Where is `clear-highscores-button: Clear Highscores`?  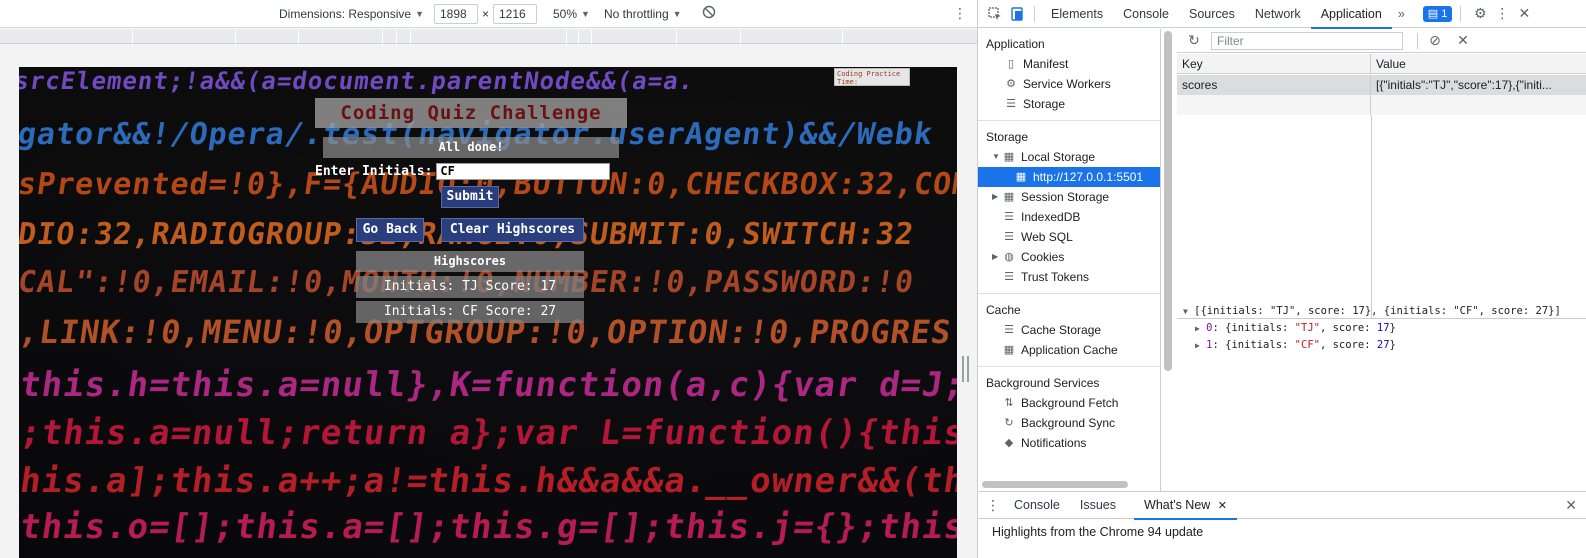
clear-highscores-button: Clear Highscores is located at coordinates (512, 230).